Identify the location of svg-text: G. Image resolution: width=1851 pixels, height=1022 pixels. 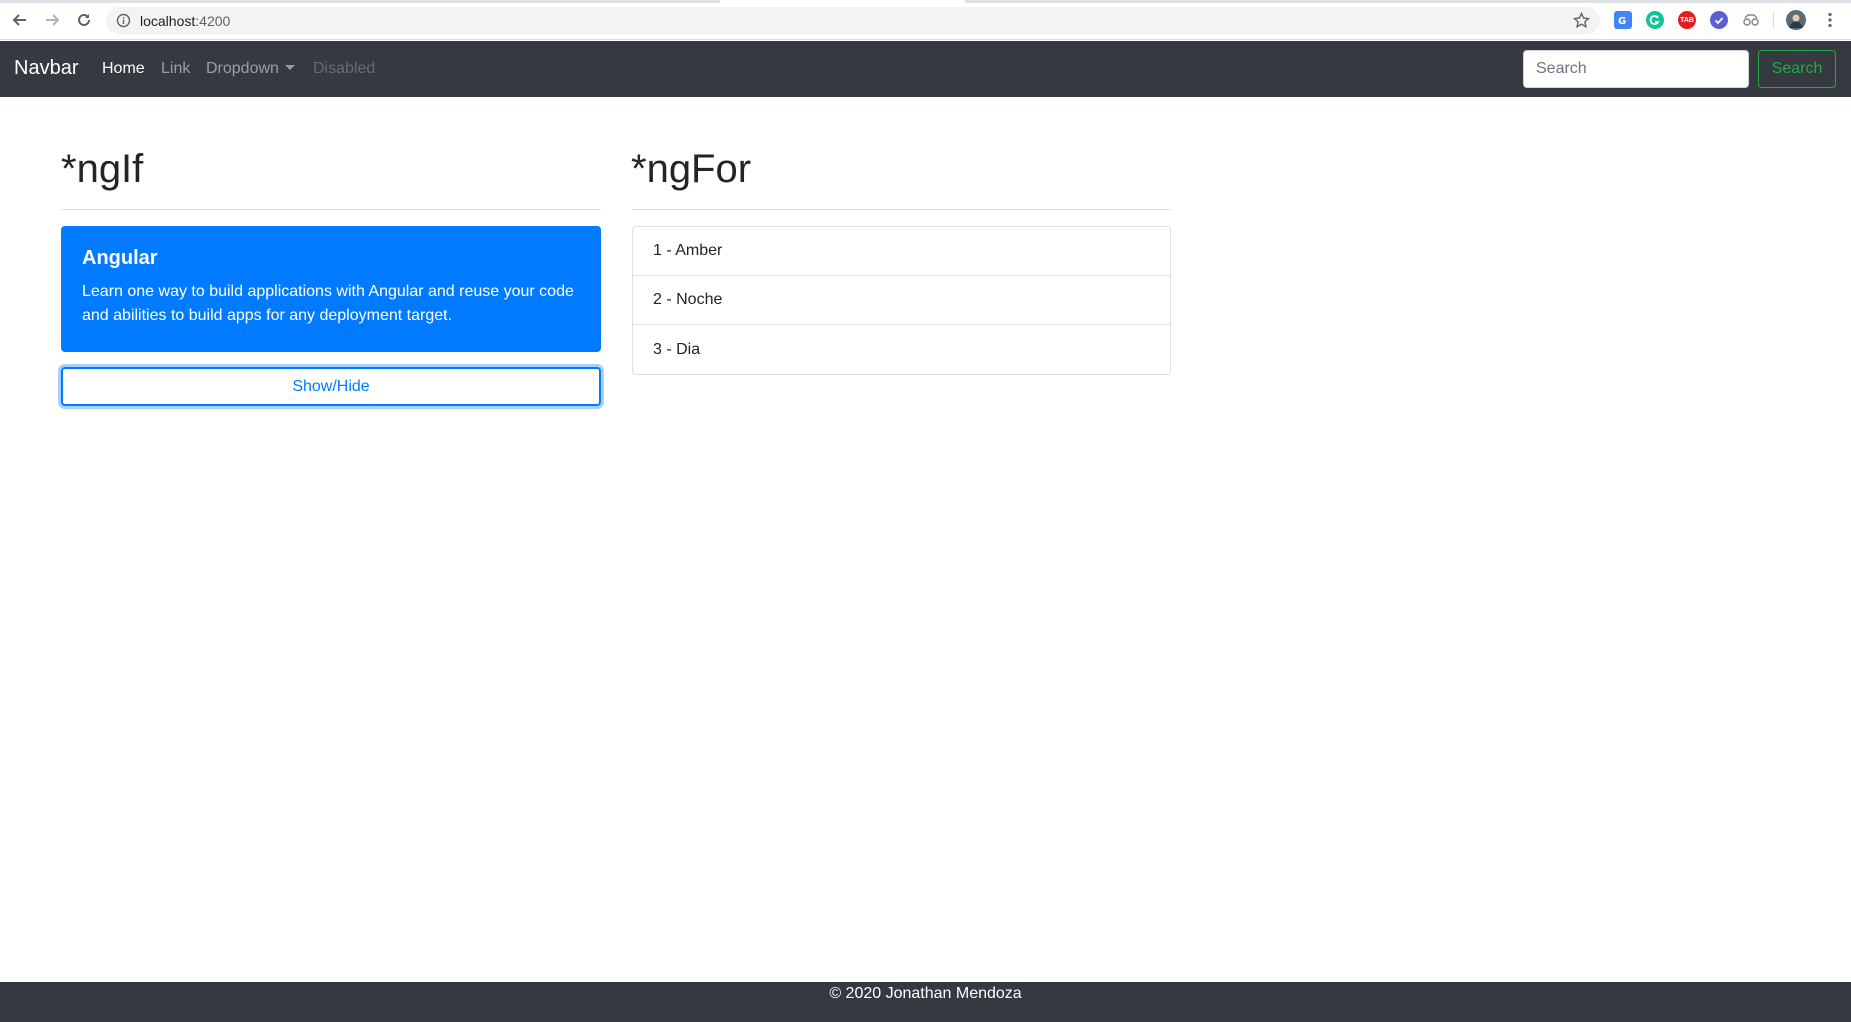
(1622, 21).